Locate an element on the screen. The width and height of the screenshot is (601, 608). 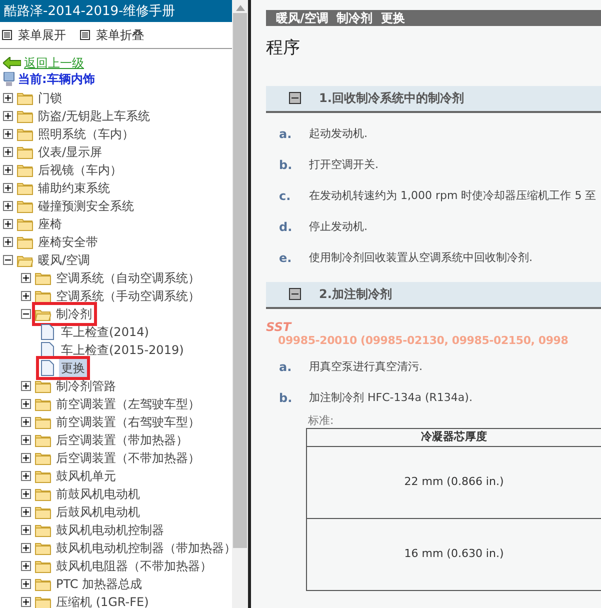
tree-item: 前空调装置（左驾驶车型） is located at coordinates (128, 404).